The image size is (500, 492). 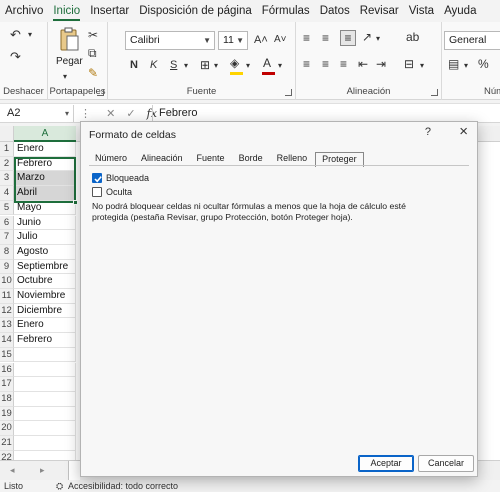 I want to click on cell-a8: Agosto, so click(x=45, y=252).